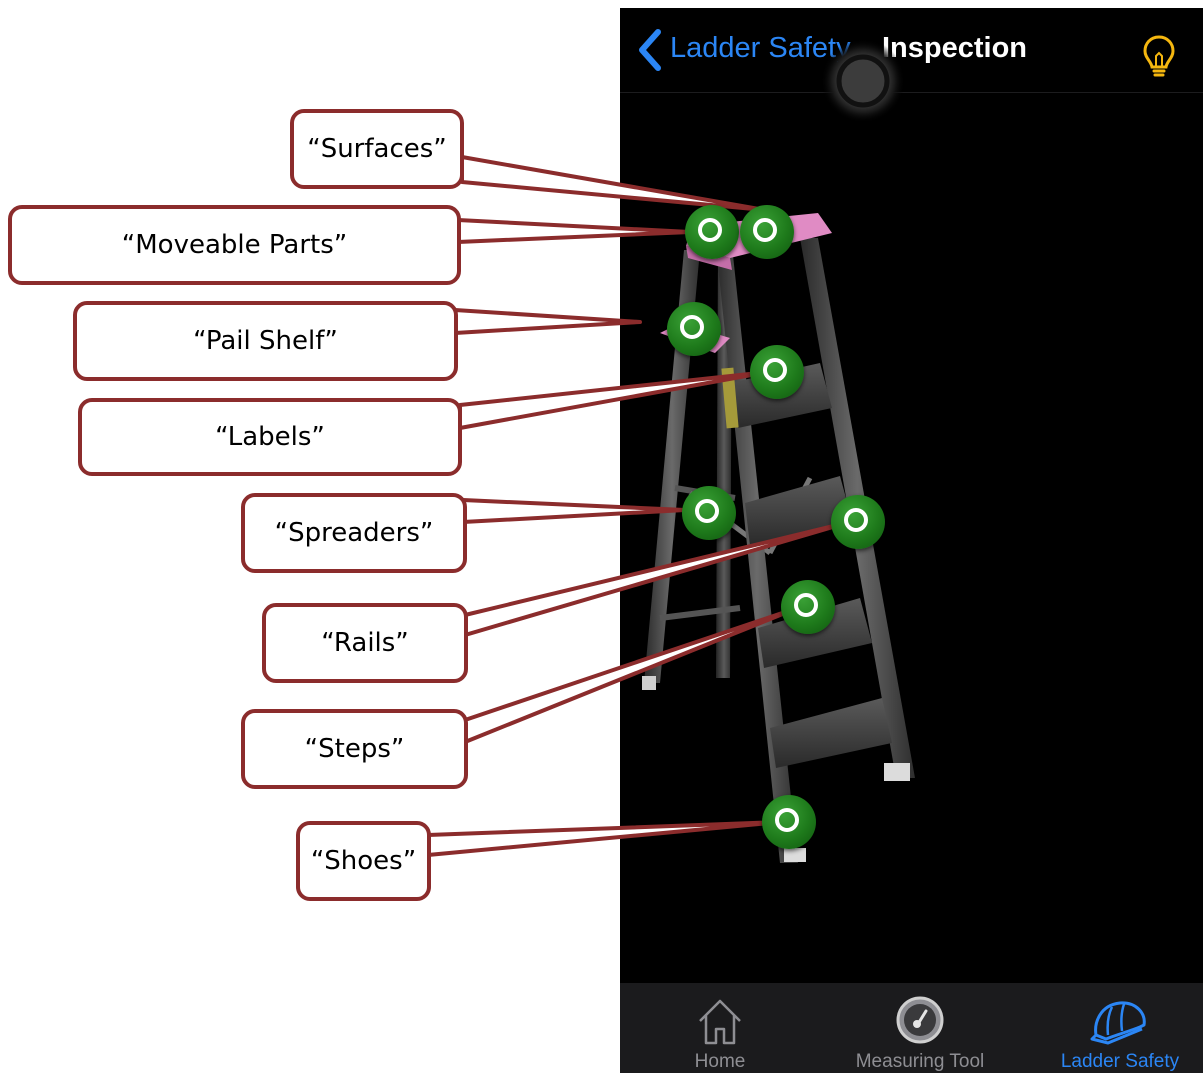 The width and height of the screenshot is (1203, 1073). Describe the element at coordinates (858, 522) in the screenshot. I see `hotspot-rails` at that location.